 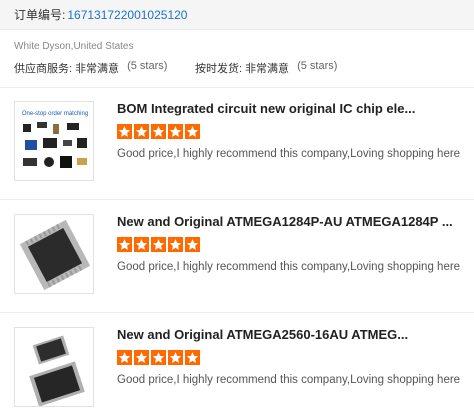 What do you see at coordinates (40, 15) in the screenshot?
I see `order-number-label: 订单编号:` at bounding box center [40, 15].